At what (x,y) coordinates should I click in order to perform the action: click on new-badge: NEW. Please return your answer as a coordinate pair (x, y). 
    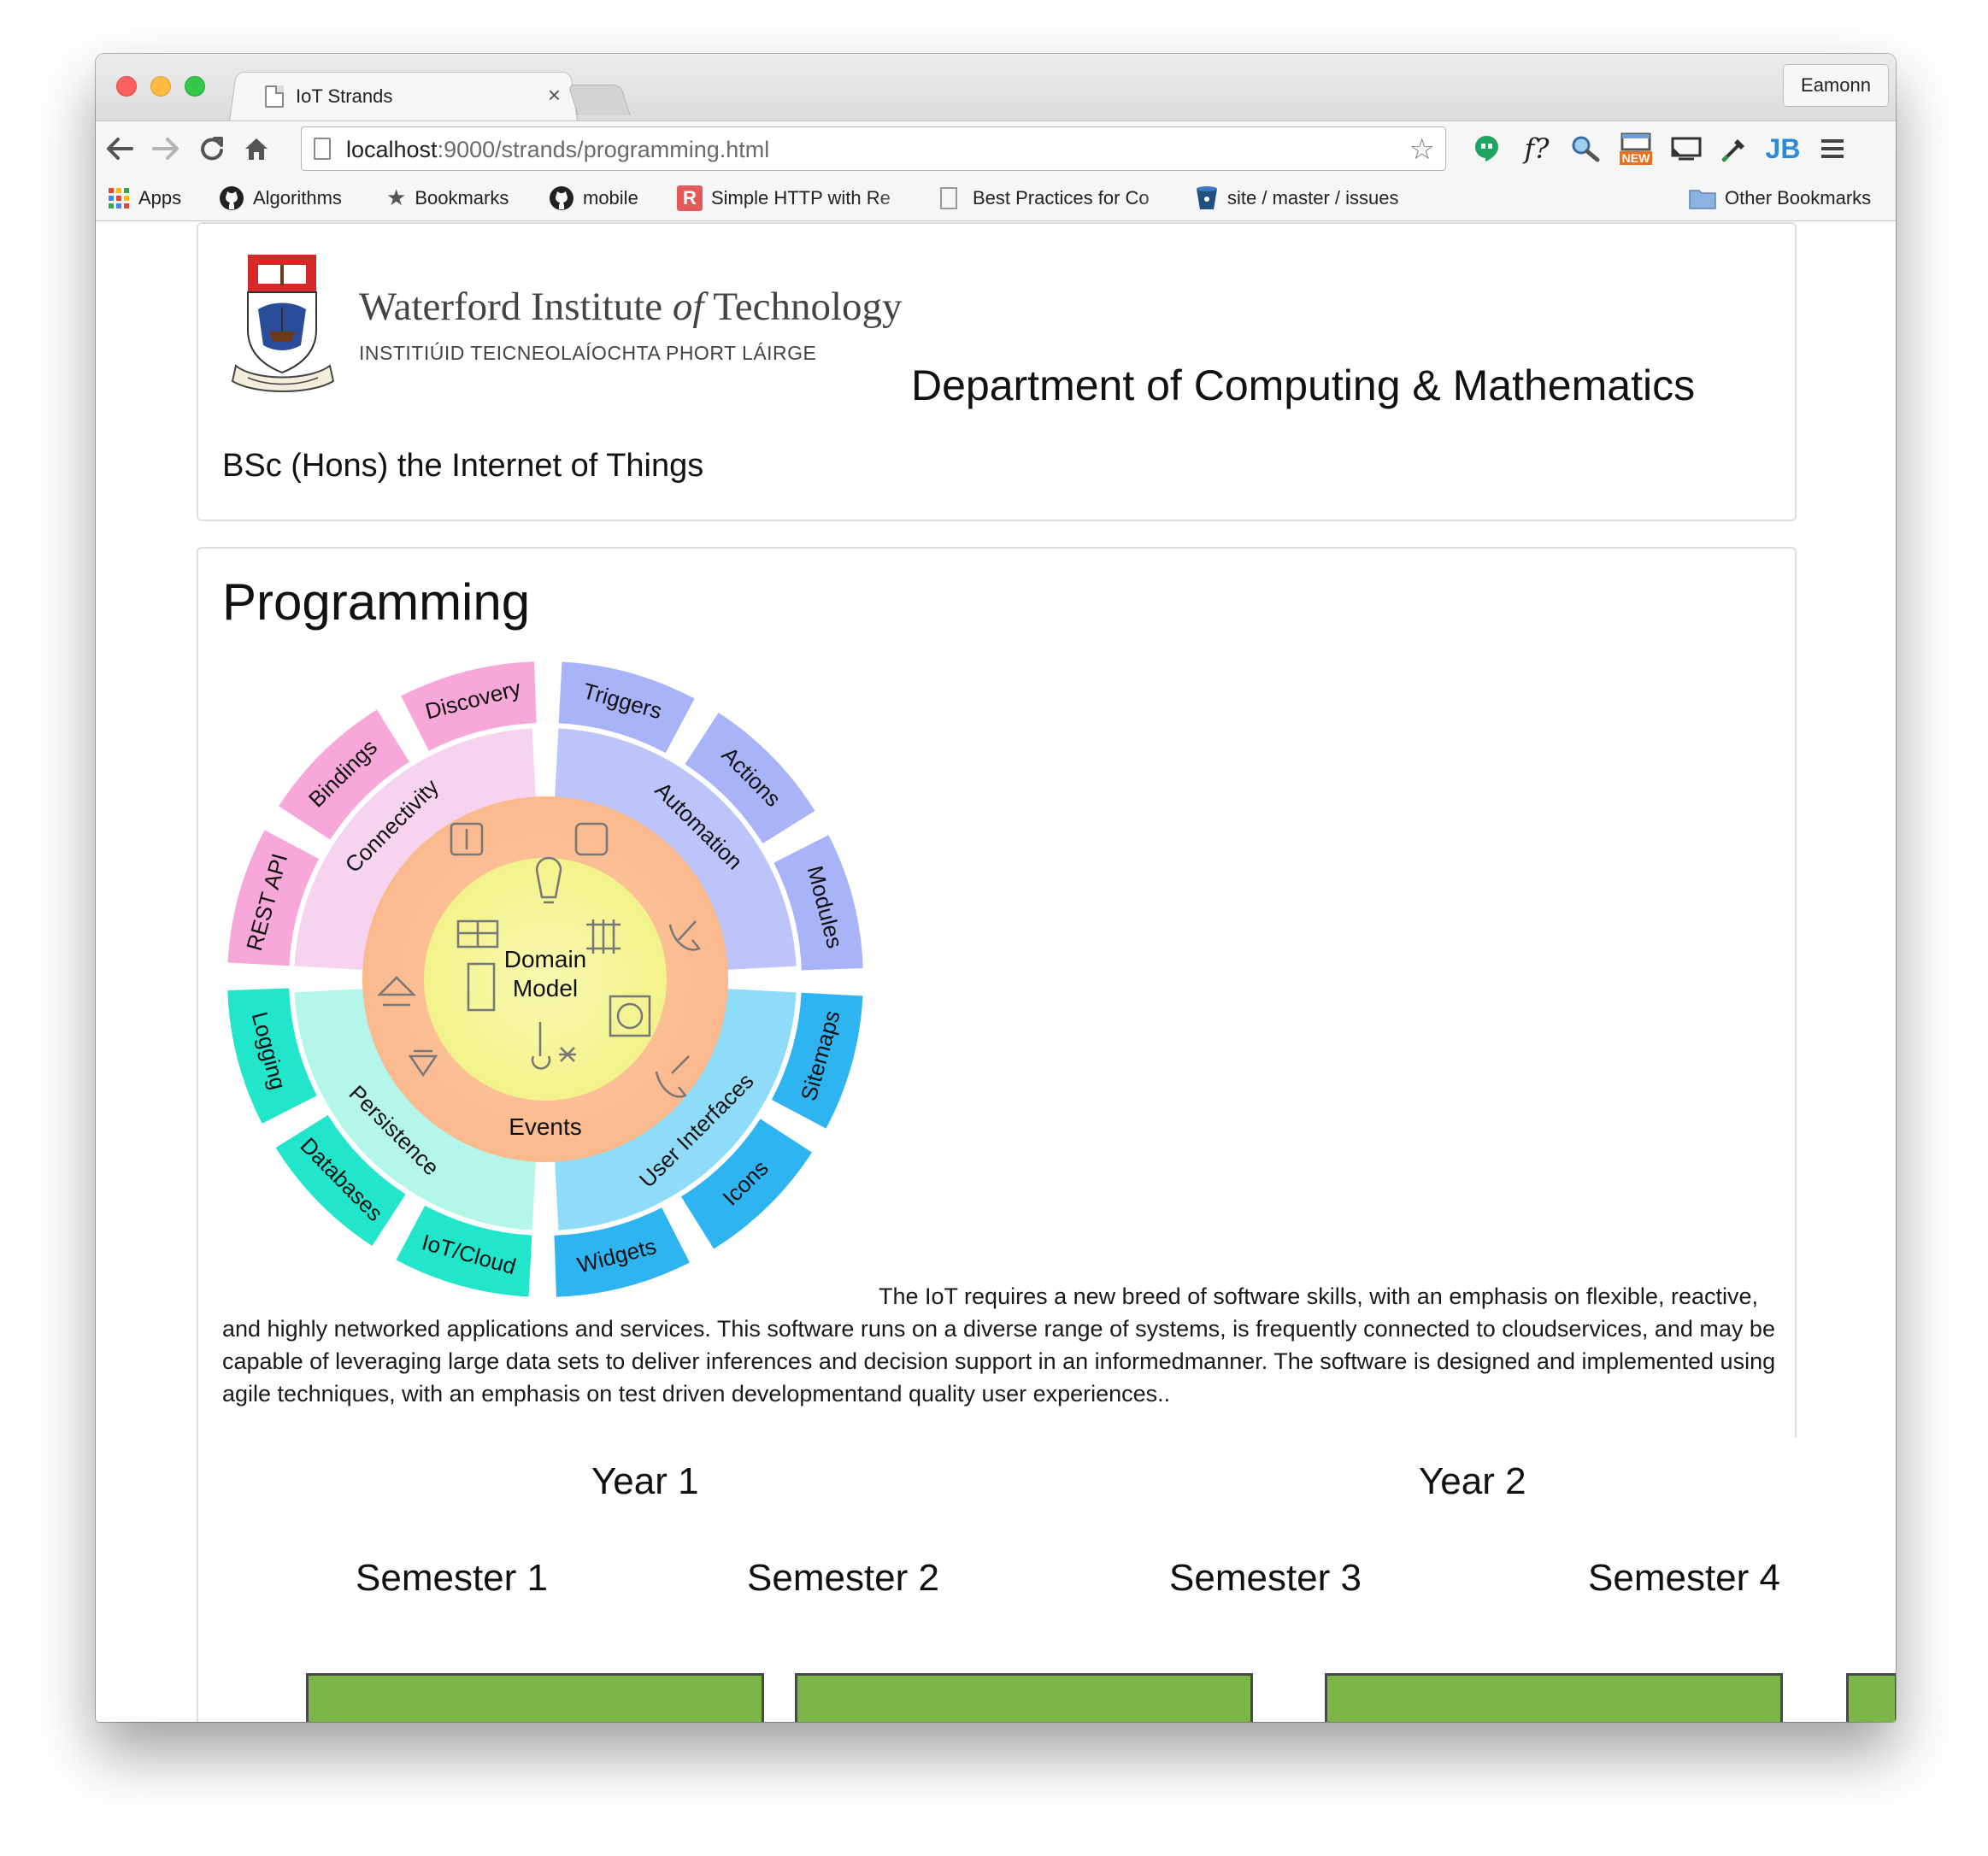
    Looking at the image, I should click on (1636, 158).